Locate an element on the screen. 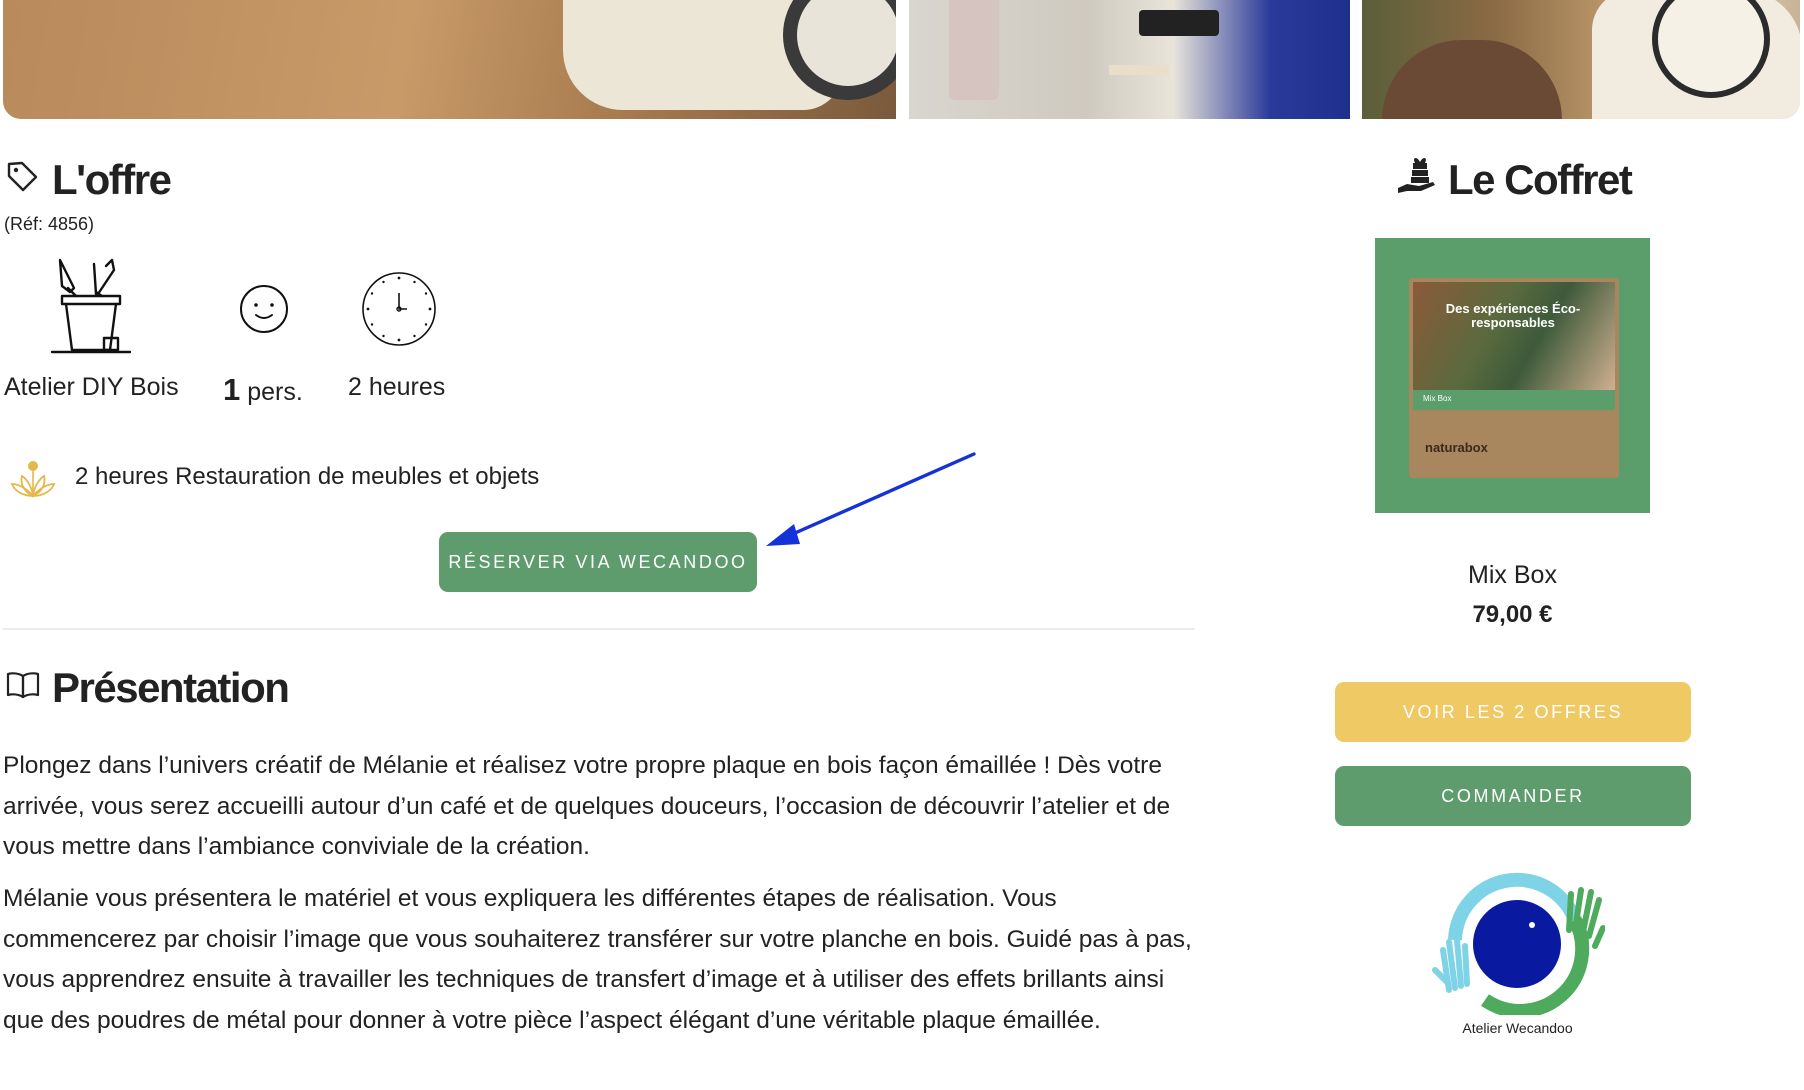 The image size is (1804, 1090). participants-count: 1 is located at coordinates (232, 389).